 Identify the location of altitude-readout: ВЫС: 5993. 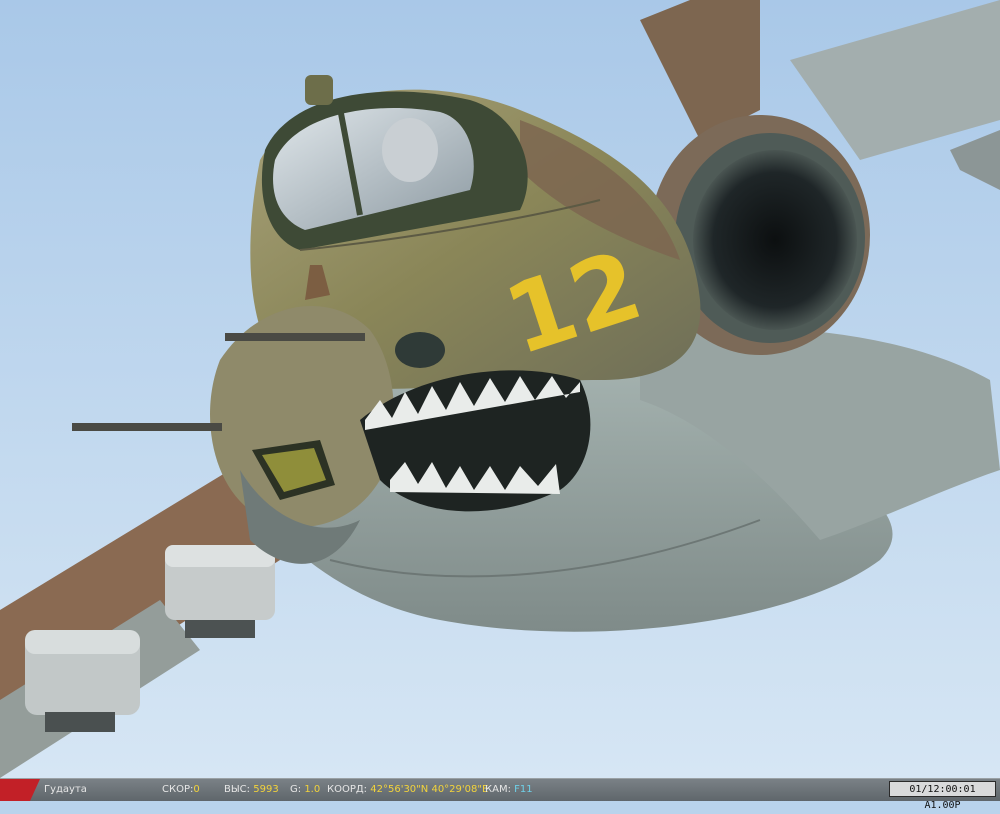
(251, 790).